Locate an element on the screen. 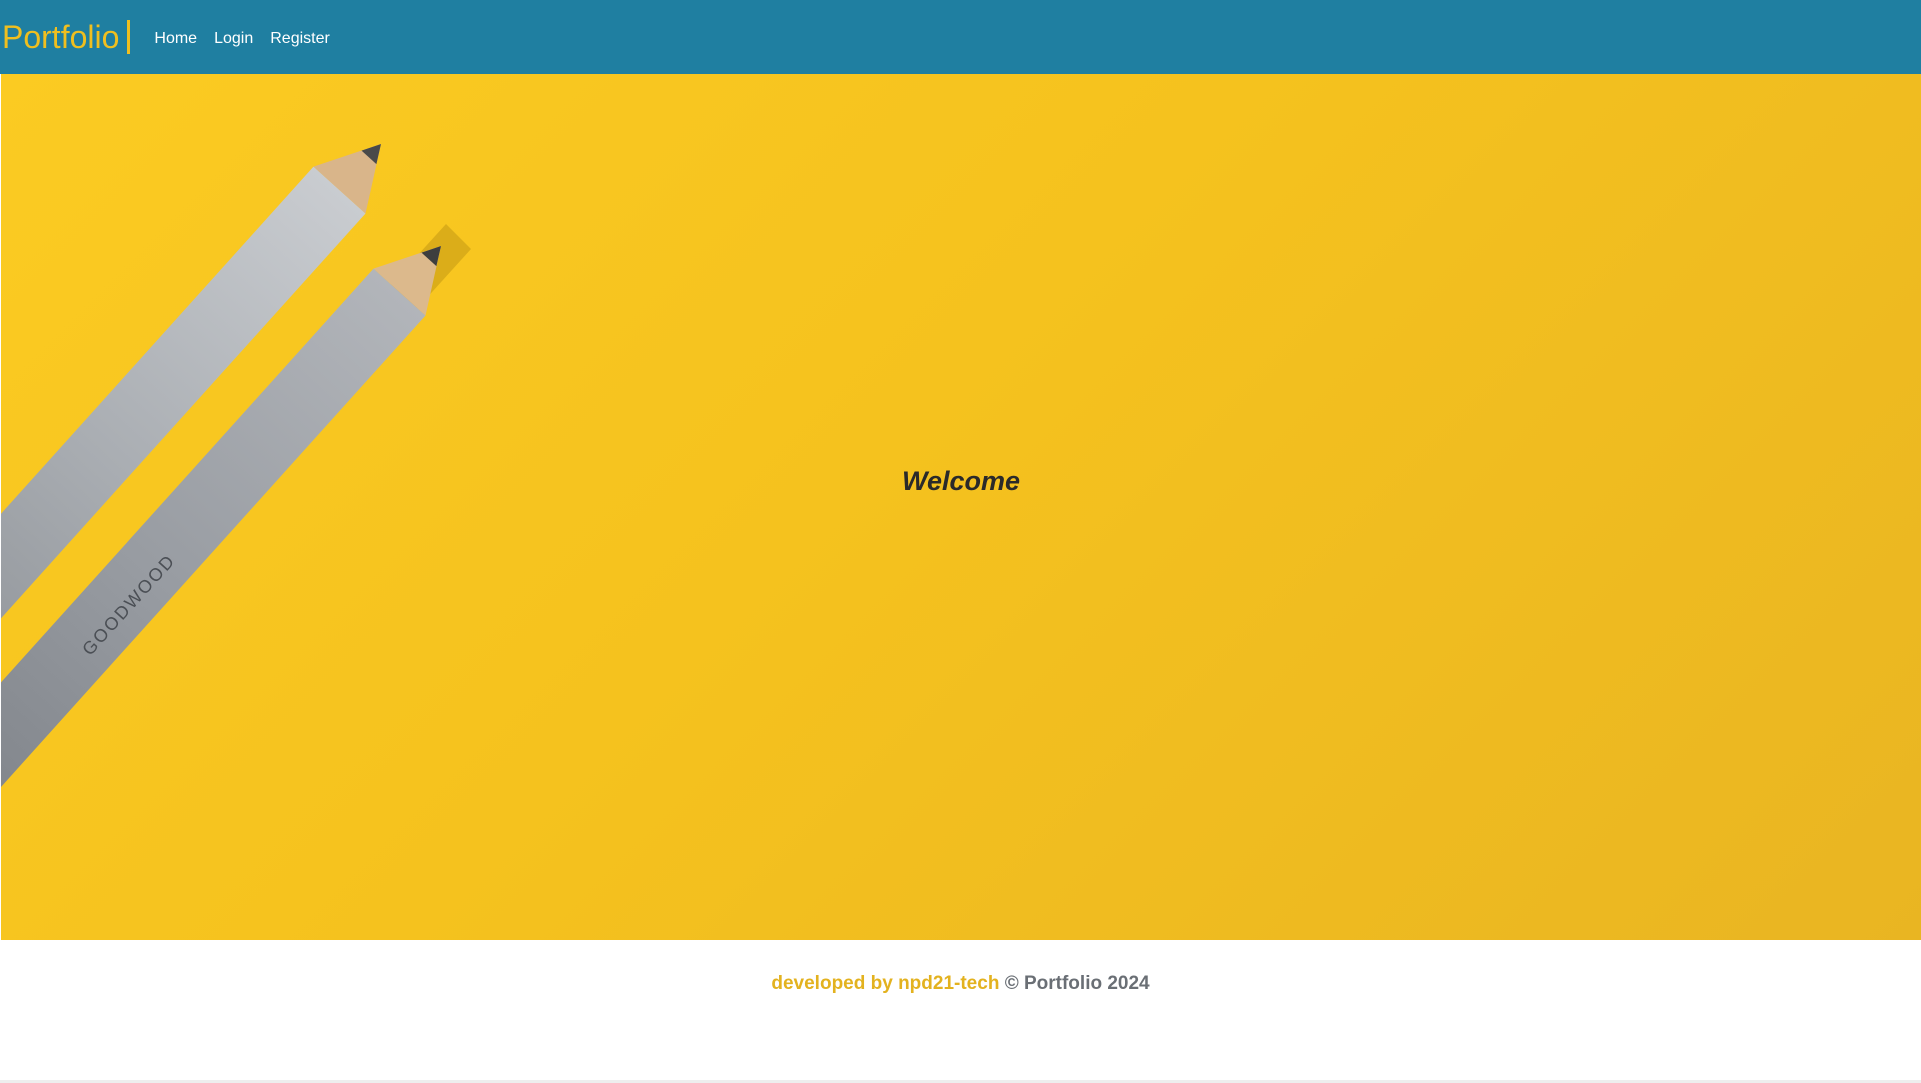 The width and height of the screenshot is (1921, 1083). footer-text: developed by npd21-tech © Portfolio 2024 is located at coordinates (960, 984).